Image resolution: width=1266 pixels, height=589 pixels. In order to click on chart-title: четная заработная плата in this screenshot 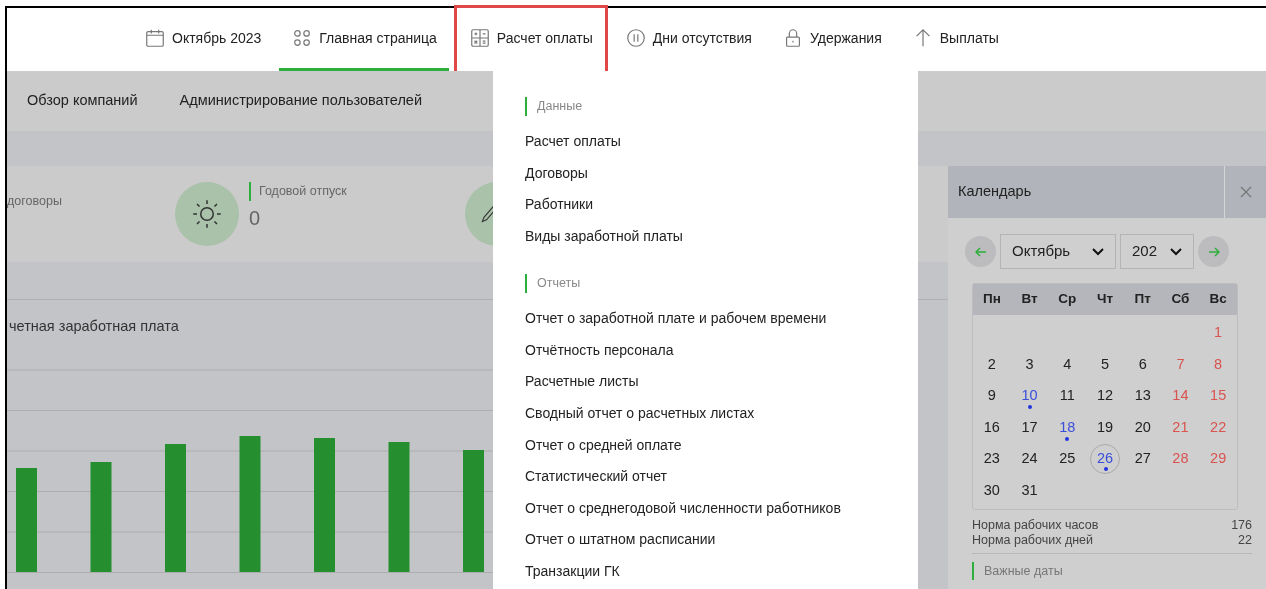, I will do `click(94, 326)`.